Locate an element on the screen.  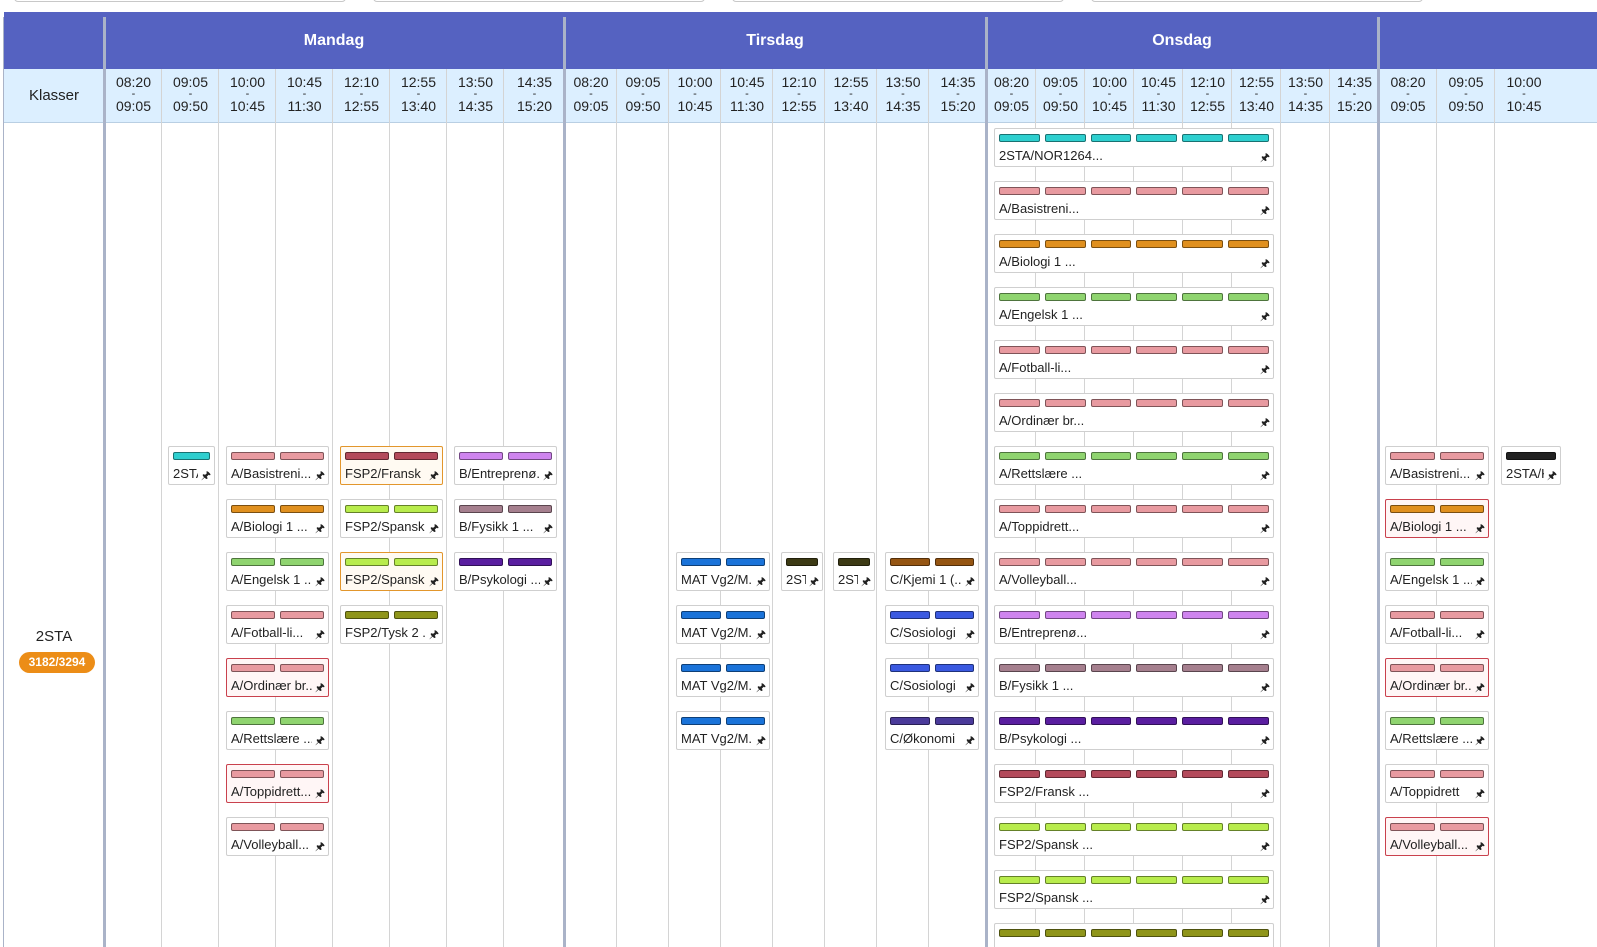
lesson-card: A/Toppidrett 🖈 is located at coordinates (1437, 783).